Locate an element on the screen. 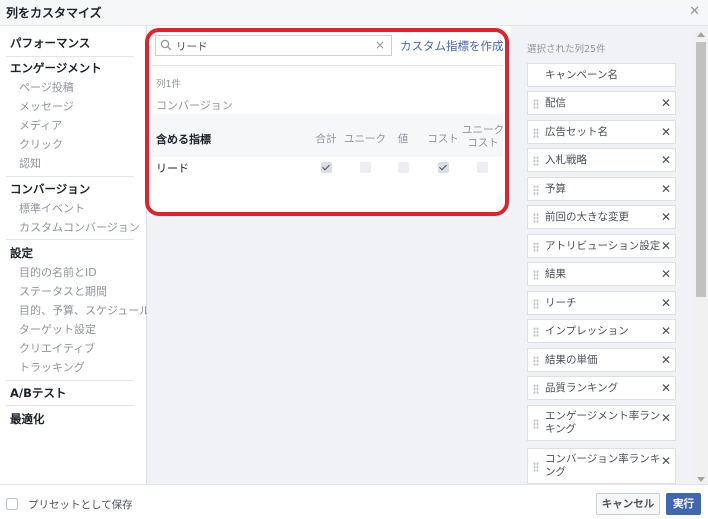  selected-column-label: コンバージョン率ランキング is located at coordinates (603, 465).